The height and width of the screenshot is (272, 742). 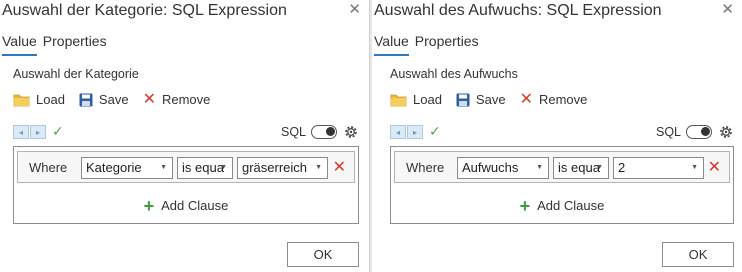 I want to click on value-dropdown: gräserreich ▼, so click(x=282, y=168).